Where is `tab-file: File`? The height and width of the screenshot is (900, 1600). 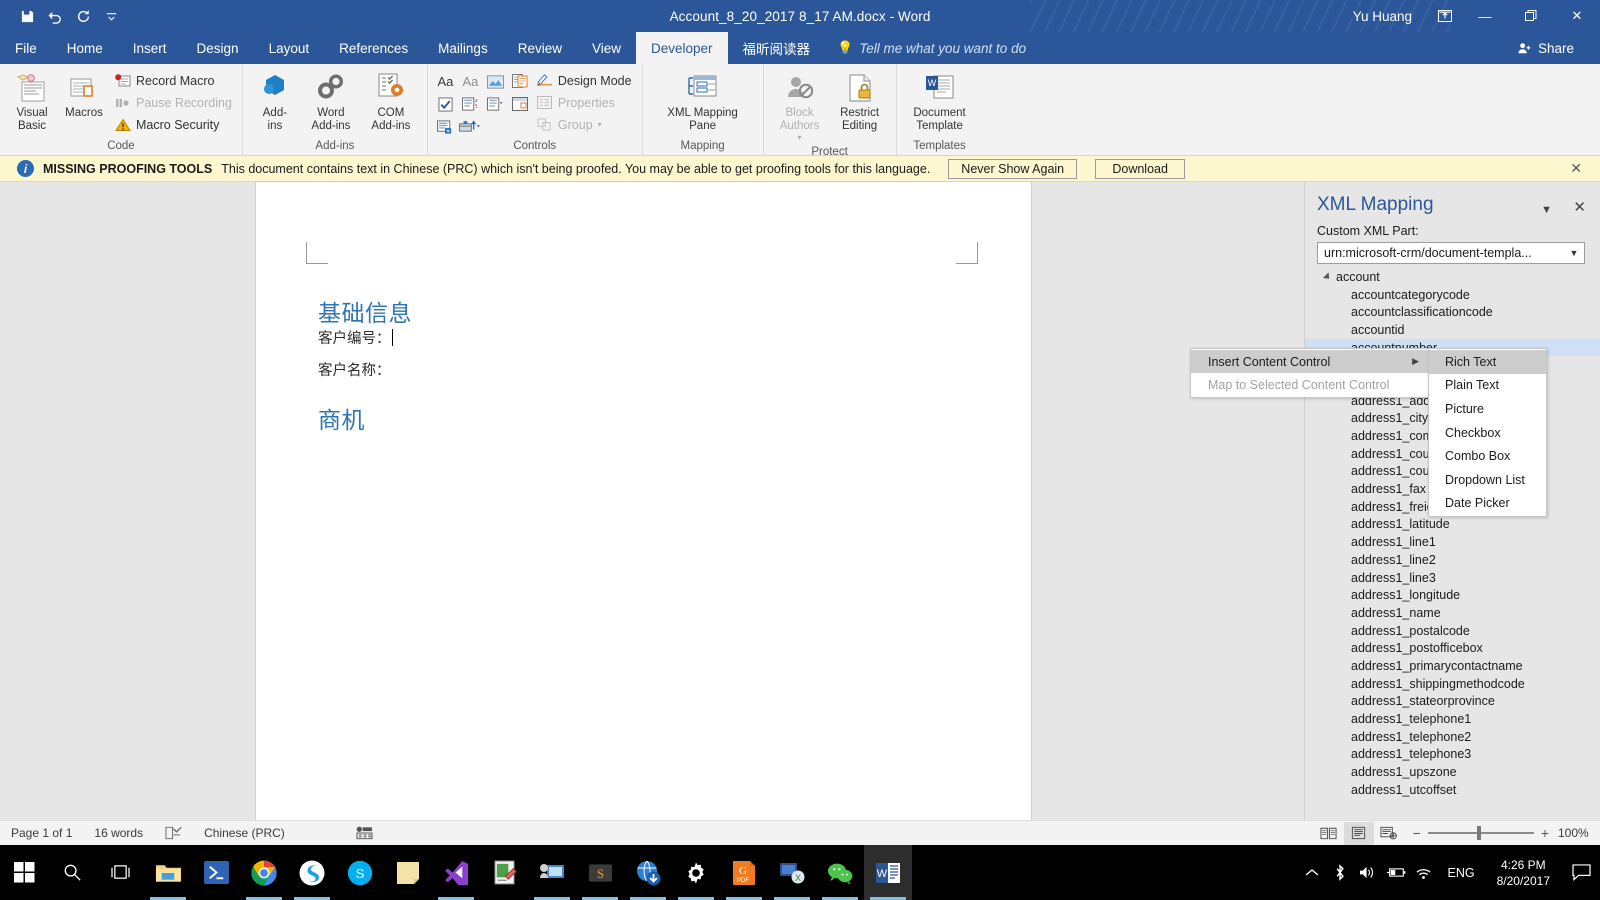
tab-file: File is located at coordinates (26, 48).